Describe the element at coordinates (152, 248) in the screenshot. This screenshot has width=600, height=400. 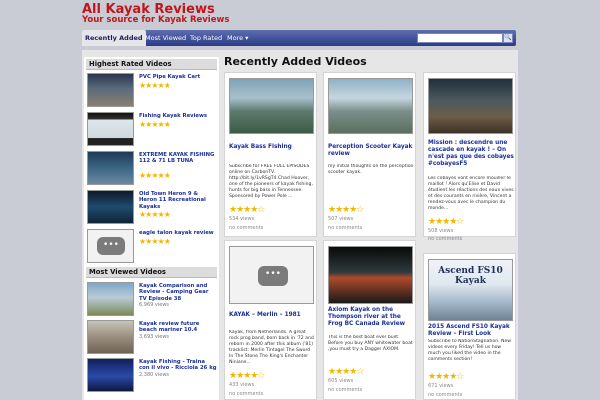
I see `sidebar-video-item: ••• eagle talon kayak review ★★★★★` at that location.